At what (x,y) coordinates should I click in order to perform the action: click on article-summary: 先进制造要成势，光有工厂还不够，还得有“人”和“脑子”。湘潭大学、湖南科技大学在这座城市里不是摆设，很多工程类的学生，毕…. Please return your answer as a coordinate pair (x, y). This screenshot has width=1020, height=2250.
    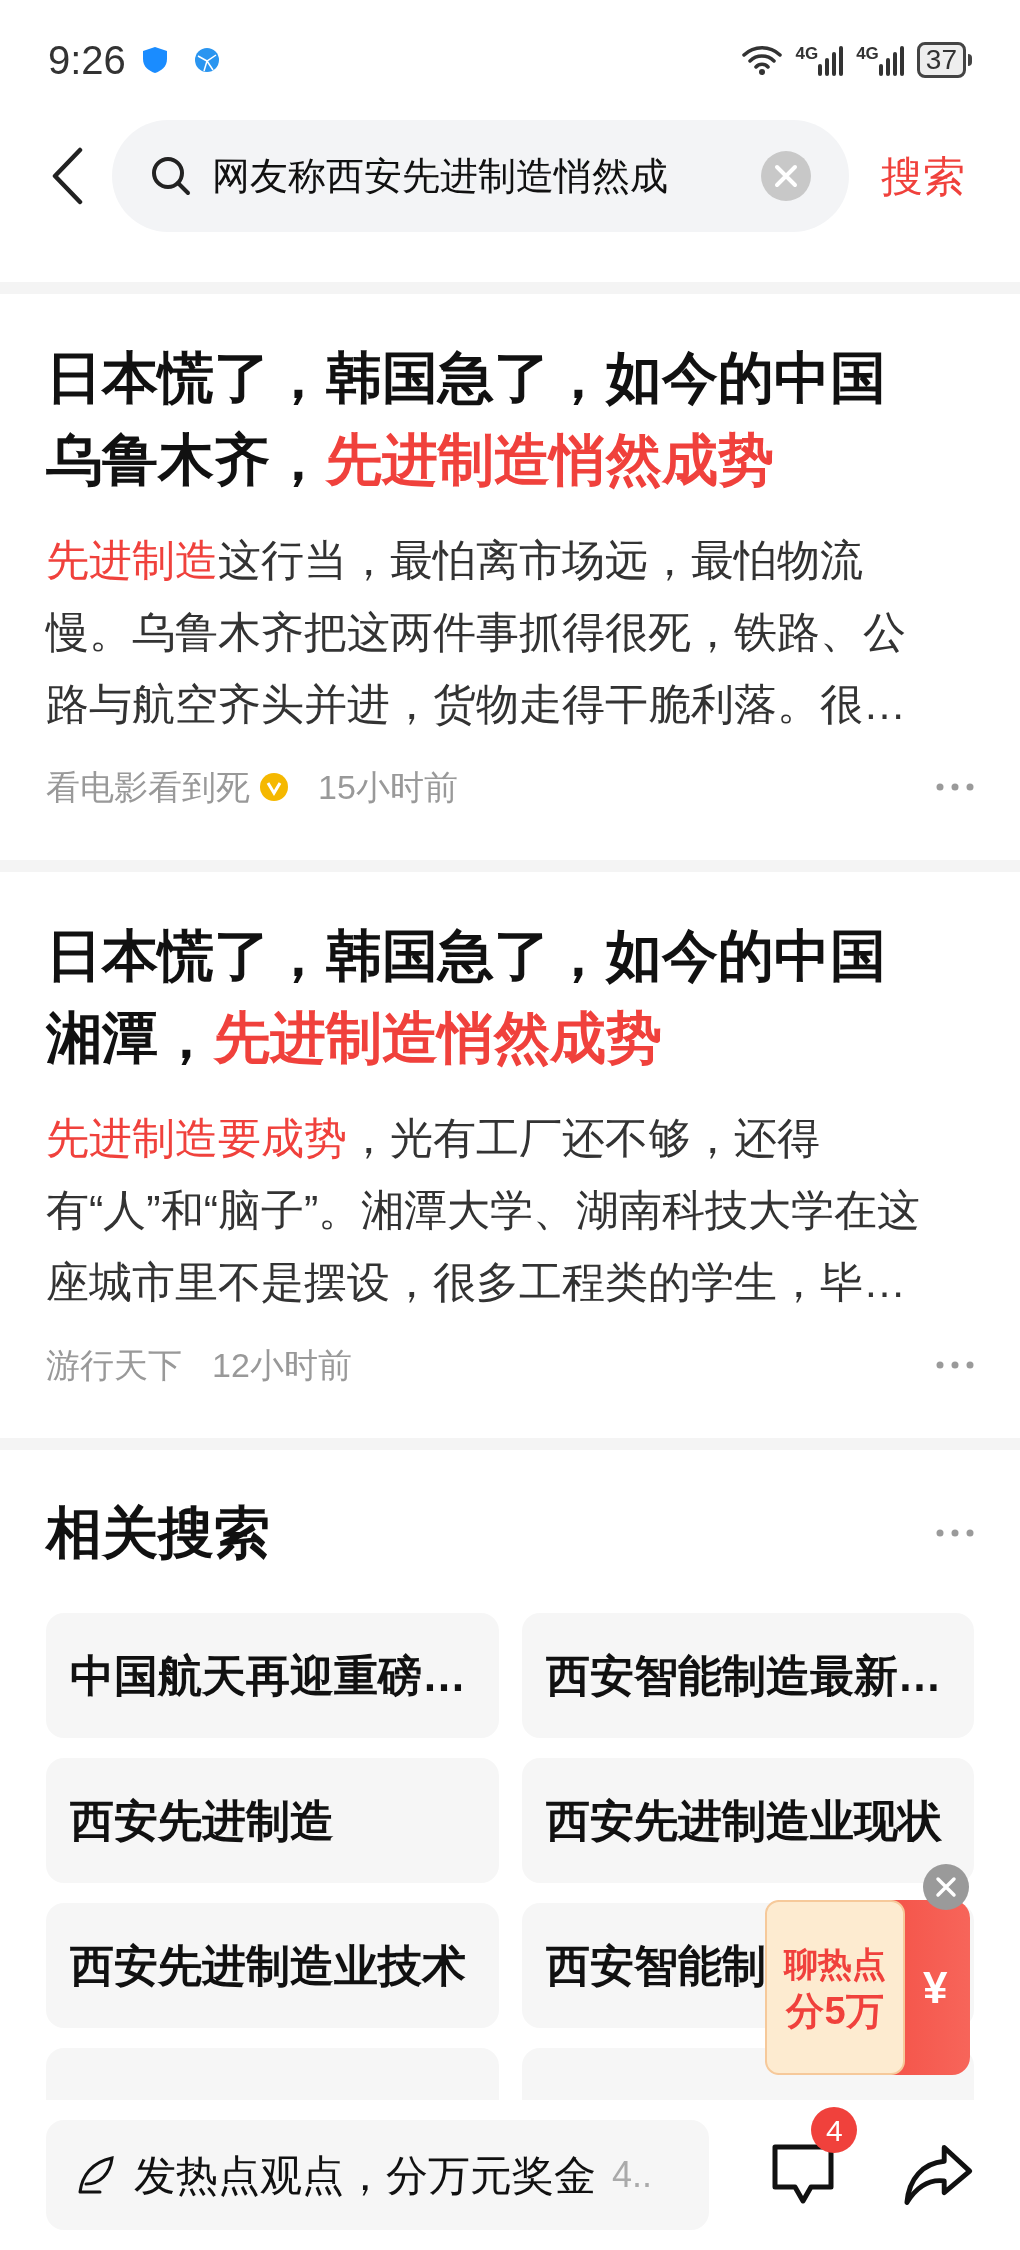
    Looking at the image, I should click on (484, 1210).